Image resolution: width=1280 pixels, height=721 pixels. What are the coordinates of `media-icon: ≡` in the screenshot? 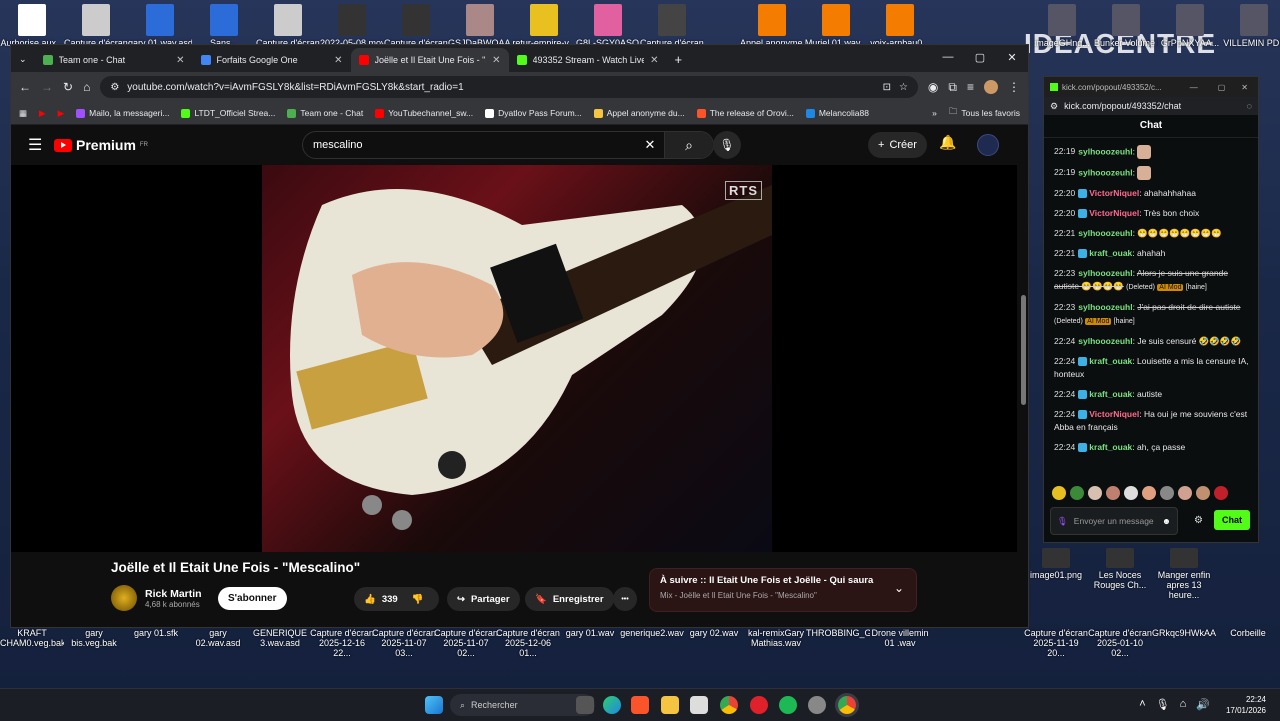 It's located at (970, 87).